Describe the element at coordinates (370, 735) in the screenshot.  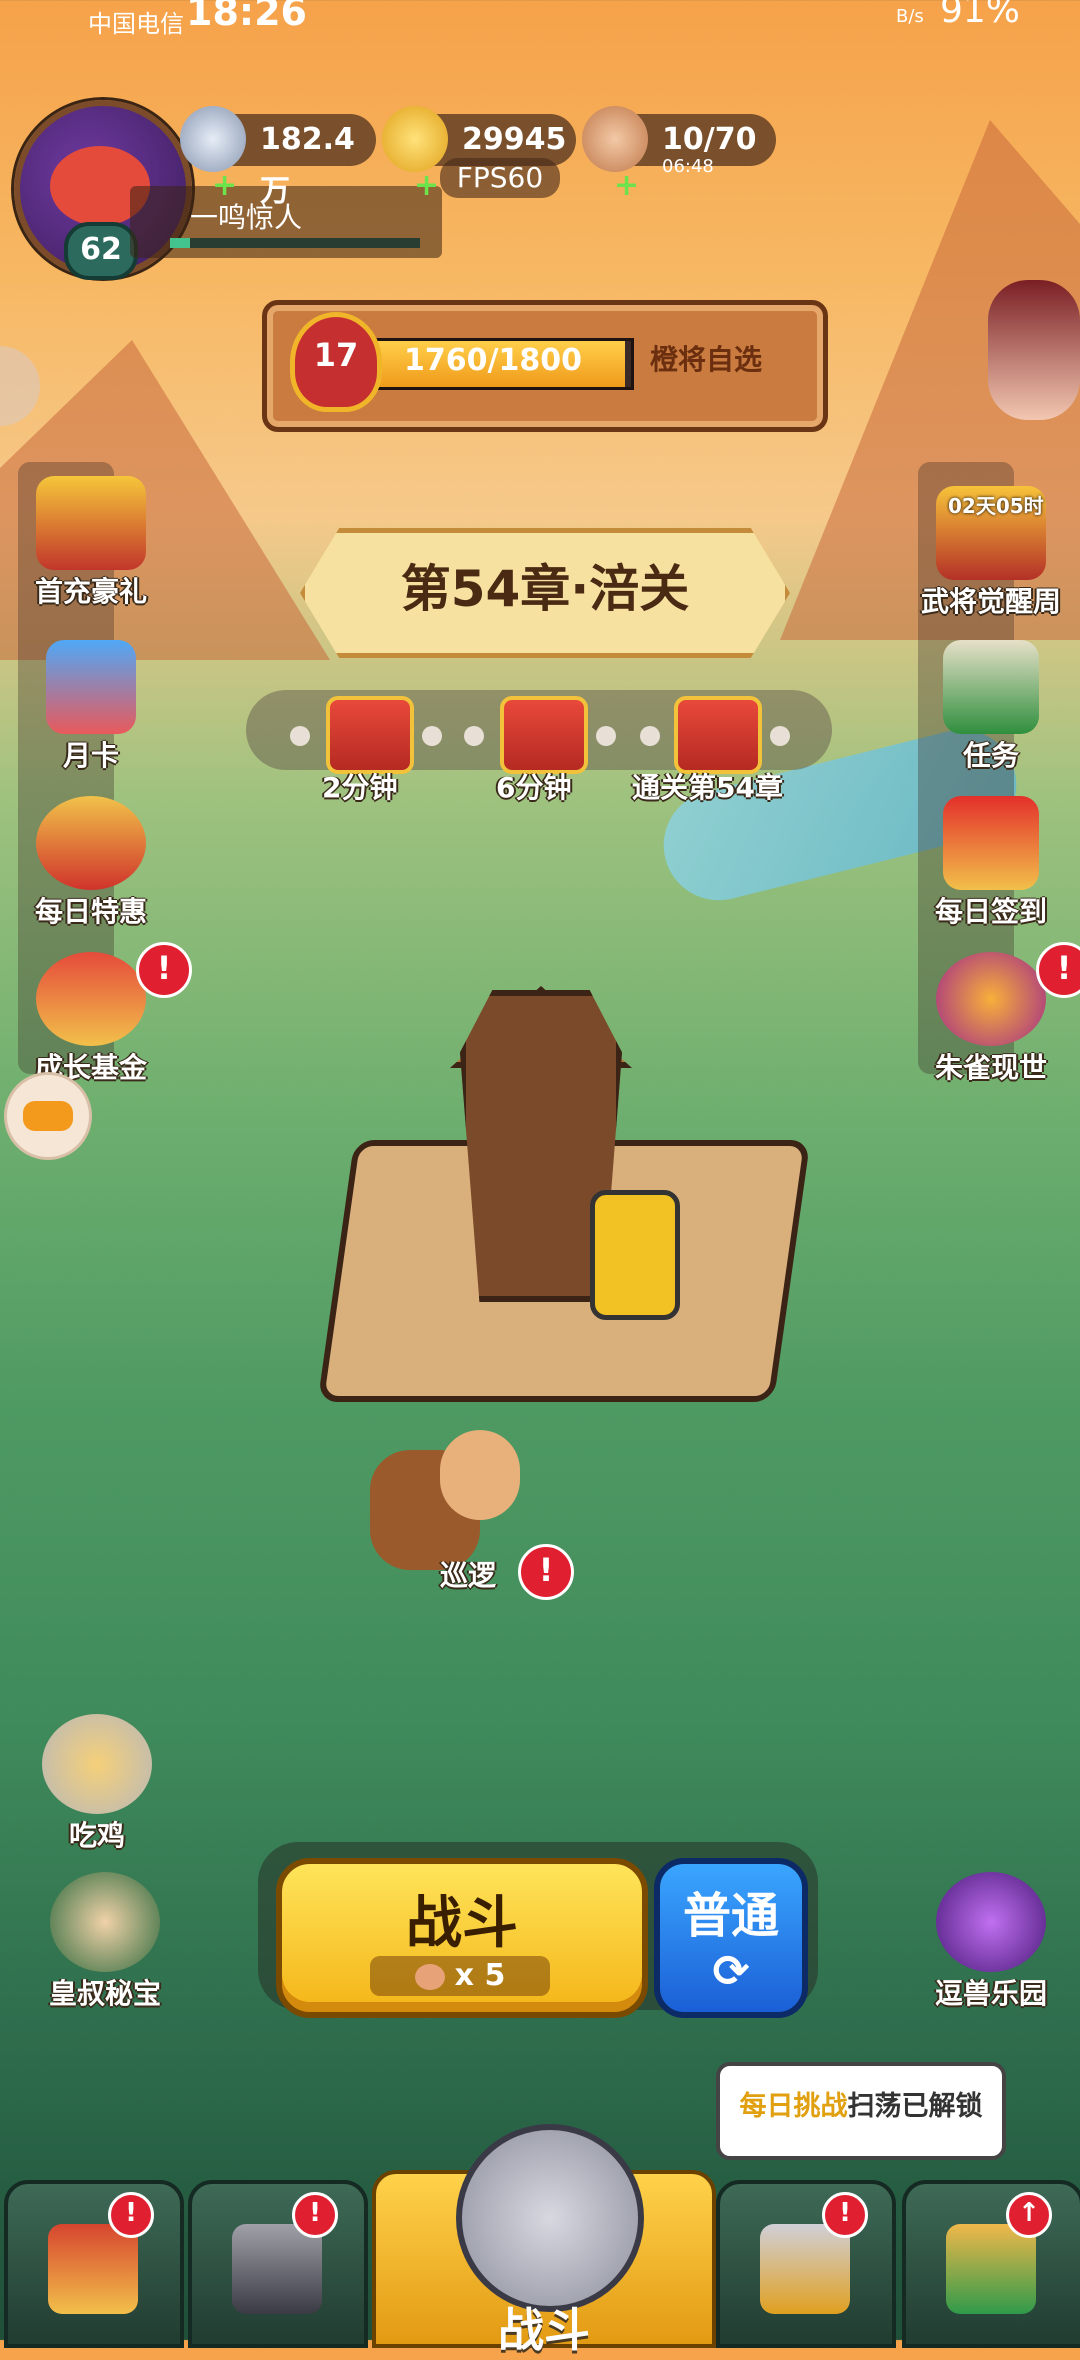
I see `chest-2min-icon` at that location.